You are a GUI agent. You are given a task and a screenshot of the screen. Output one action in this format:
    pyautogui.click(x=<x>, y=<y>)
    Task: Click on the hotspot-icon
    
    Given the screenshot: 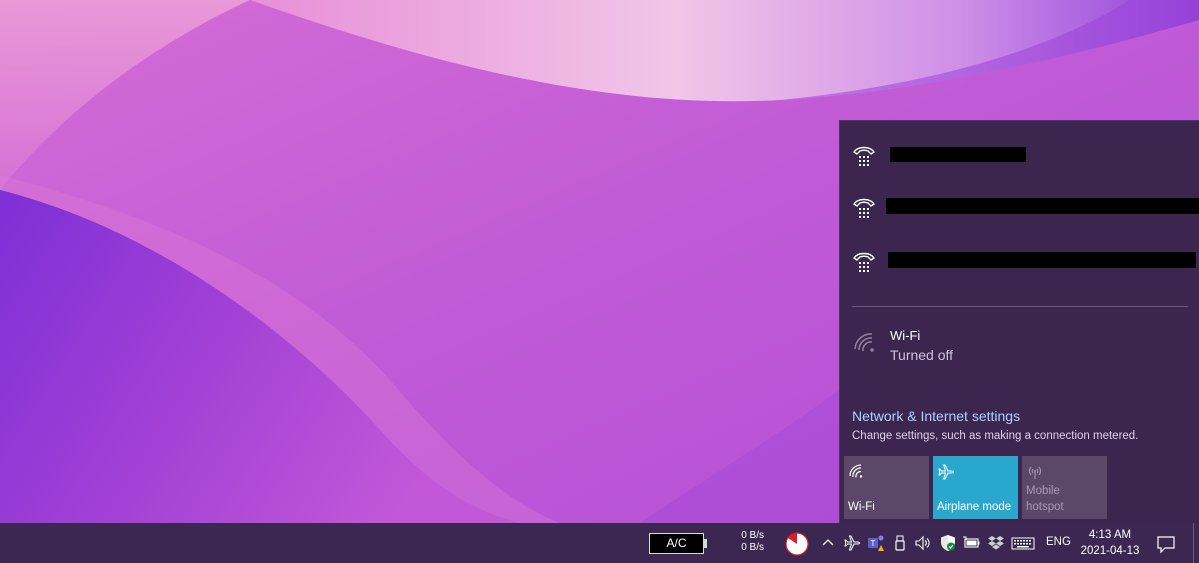 What is the action you would take?
    pyautogui.click(x=1035, y=472)
    